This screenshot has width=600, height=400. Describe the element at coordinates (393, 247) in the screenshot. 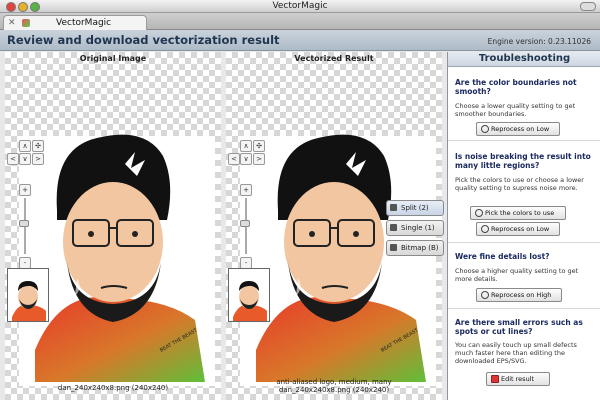

I see `bitmap-icon` at that location.